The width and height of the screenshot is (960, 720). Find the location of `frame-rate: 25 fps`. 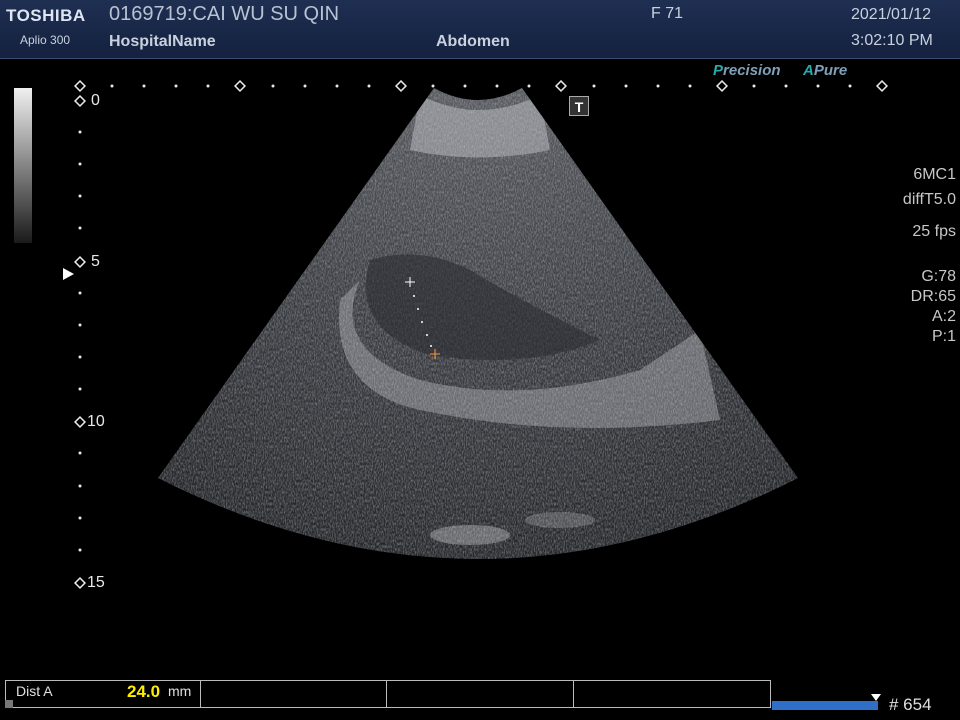

frame-rate: 25 fps is located at coordinates (934, 231).